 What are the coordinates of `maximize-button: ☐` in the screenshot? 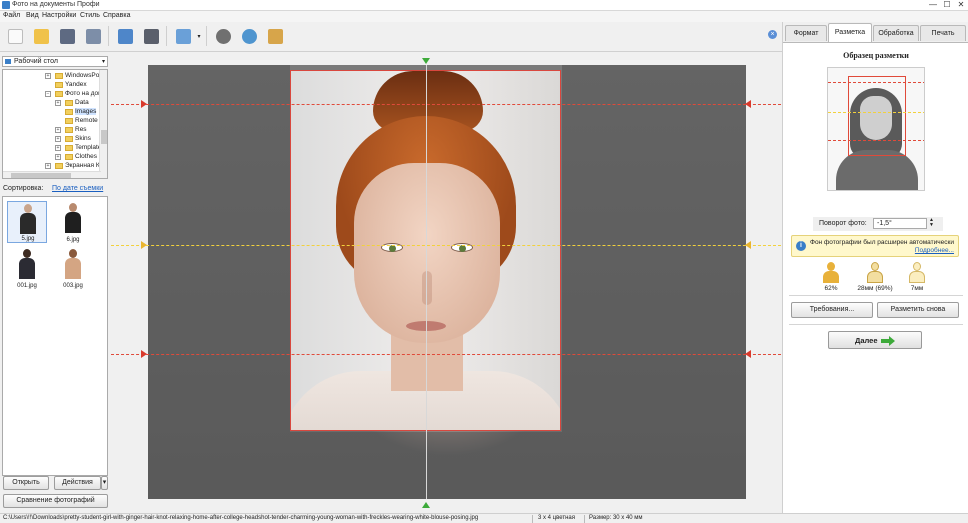 It's located at (947, 5).